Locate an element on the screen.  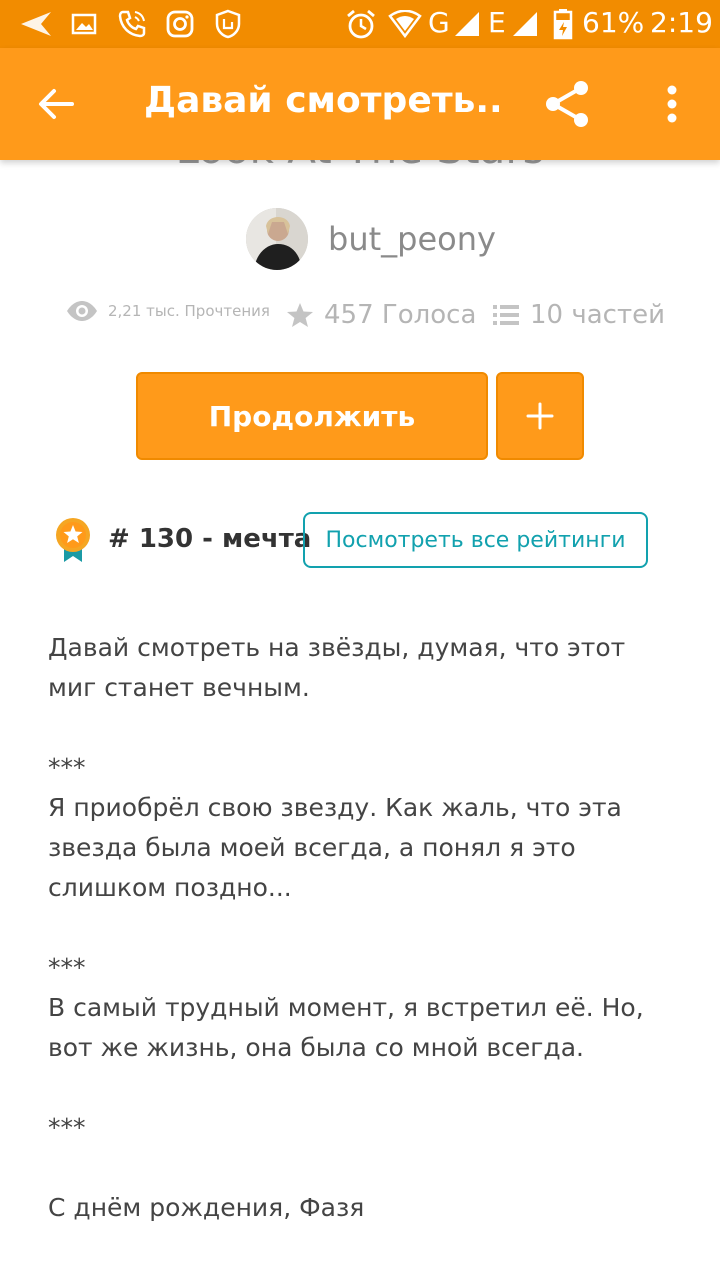
add-to-library-button is located at coordinates (540, 416).